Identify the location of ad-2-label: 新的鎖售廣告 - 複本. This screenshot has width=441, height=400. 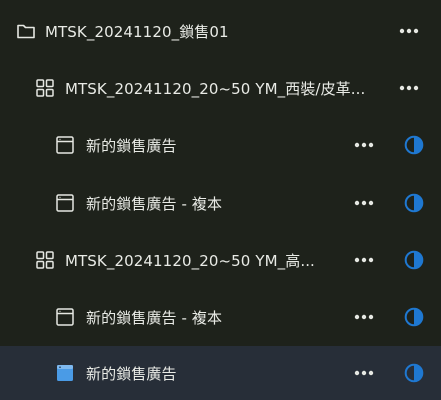
(154, 203).